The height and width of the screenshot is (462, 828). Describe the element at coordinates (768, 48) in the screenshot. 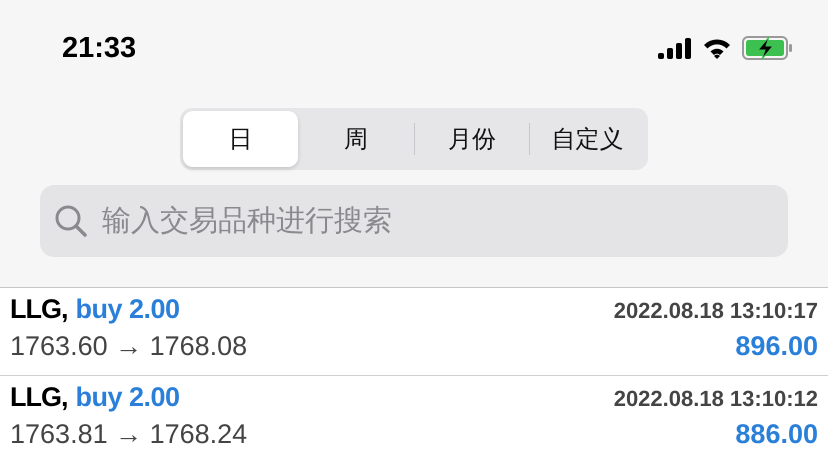

I see `battery-charging-icon` at that location.